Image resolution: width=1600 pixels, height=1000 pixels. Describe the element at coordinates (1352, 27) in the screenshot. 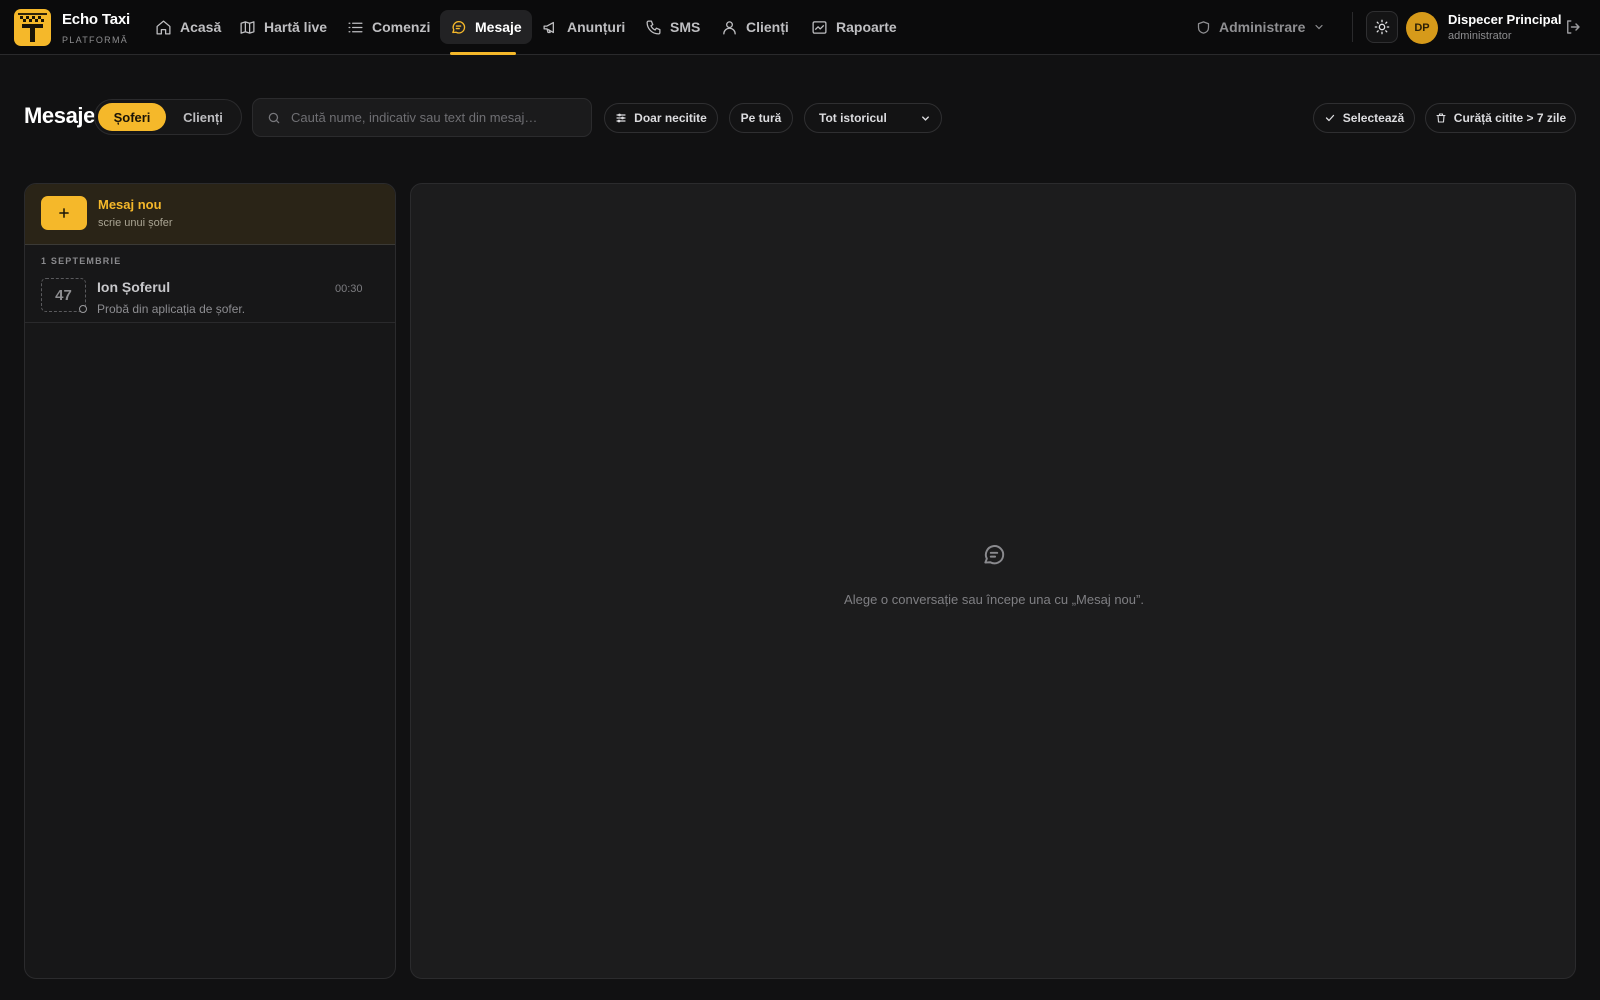

I see `nav-divider` at that location.